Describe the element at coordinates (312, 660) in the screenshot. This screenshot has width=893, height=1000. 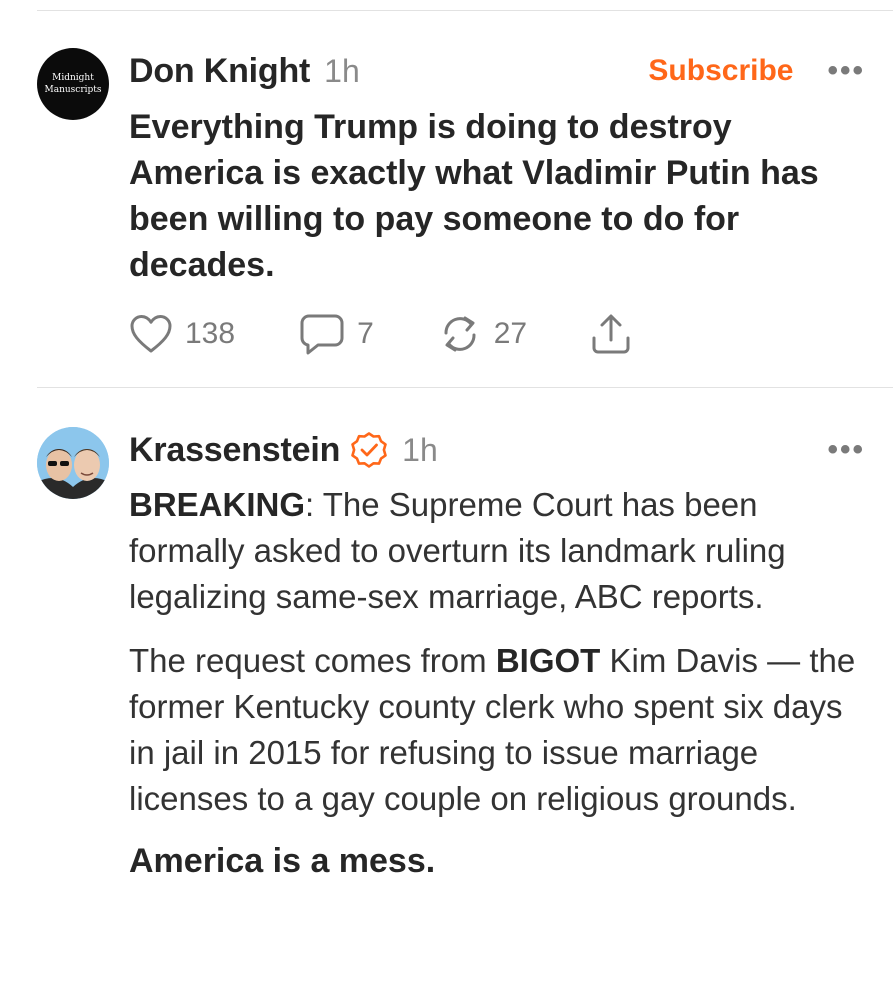
I see `paragraph-text: The request comes from` at that location.